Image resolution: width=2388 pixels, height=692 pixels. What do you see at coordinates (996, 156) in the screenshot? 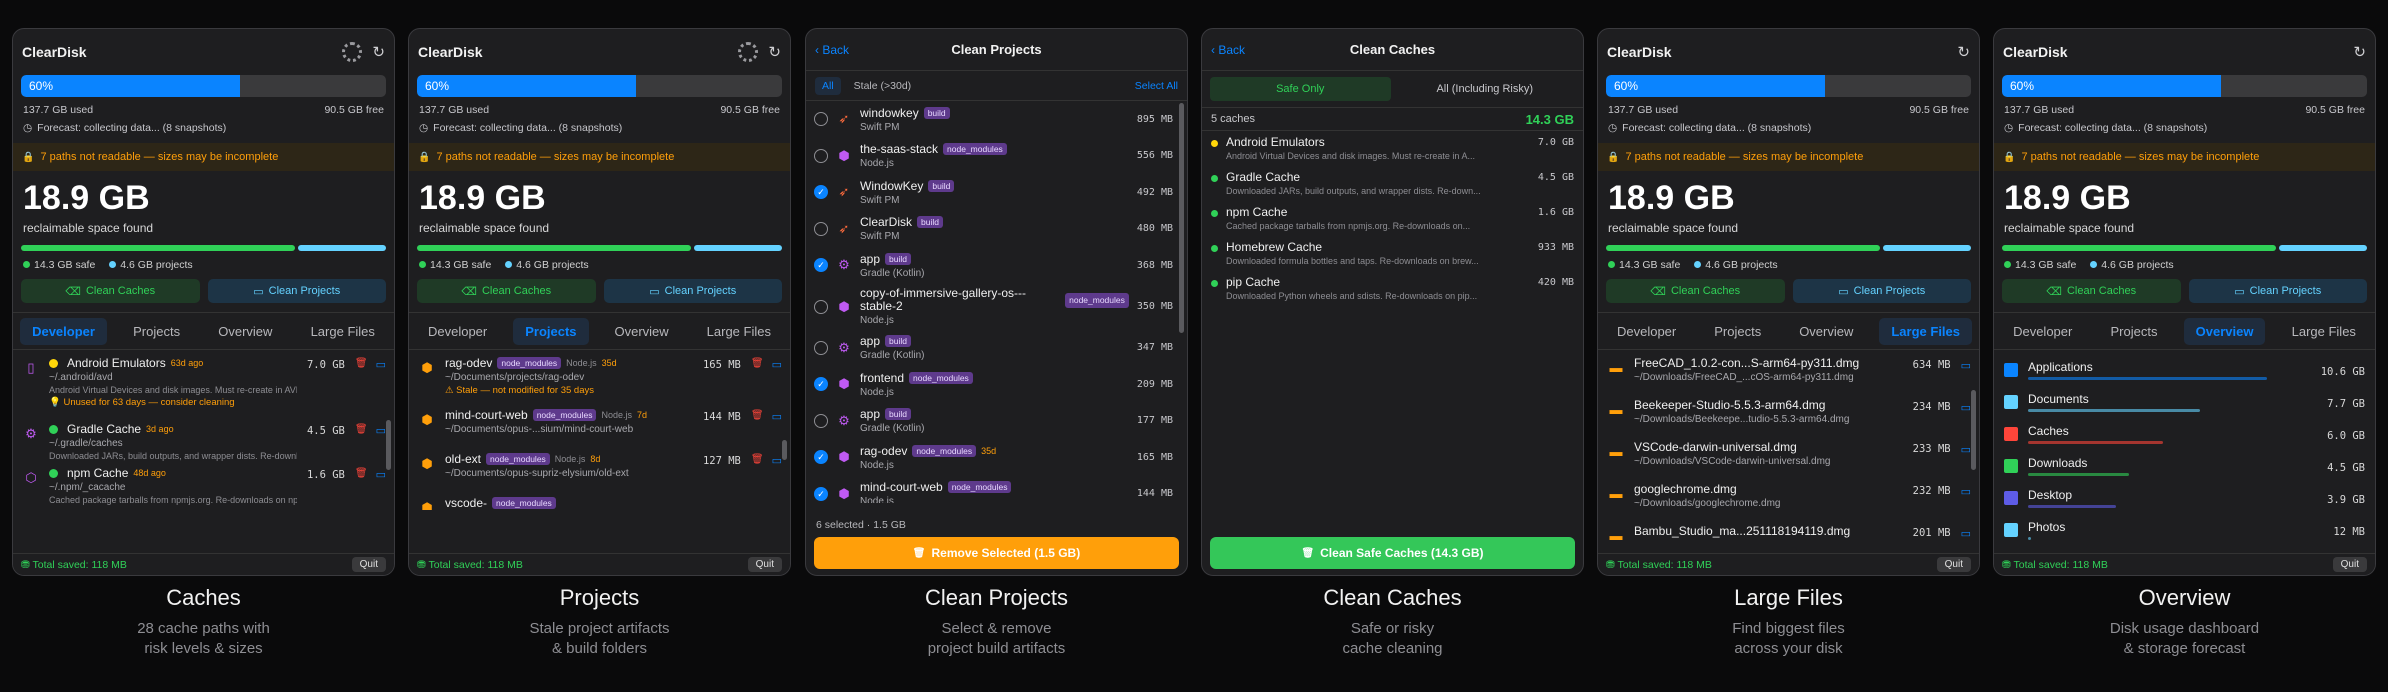
I see `project-select-row: ⬢ the-saas-stack node_modules Node.js 556 MB` at bounding box center [996, 156].